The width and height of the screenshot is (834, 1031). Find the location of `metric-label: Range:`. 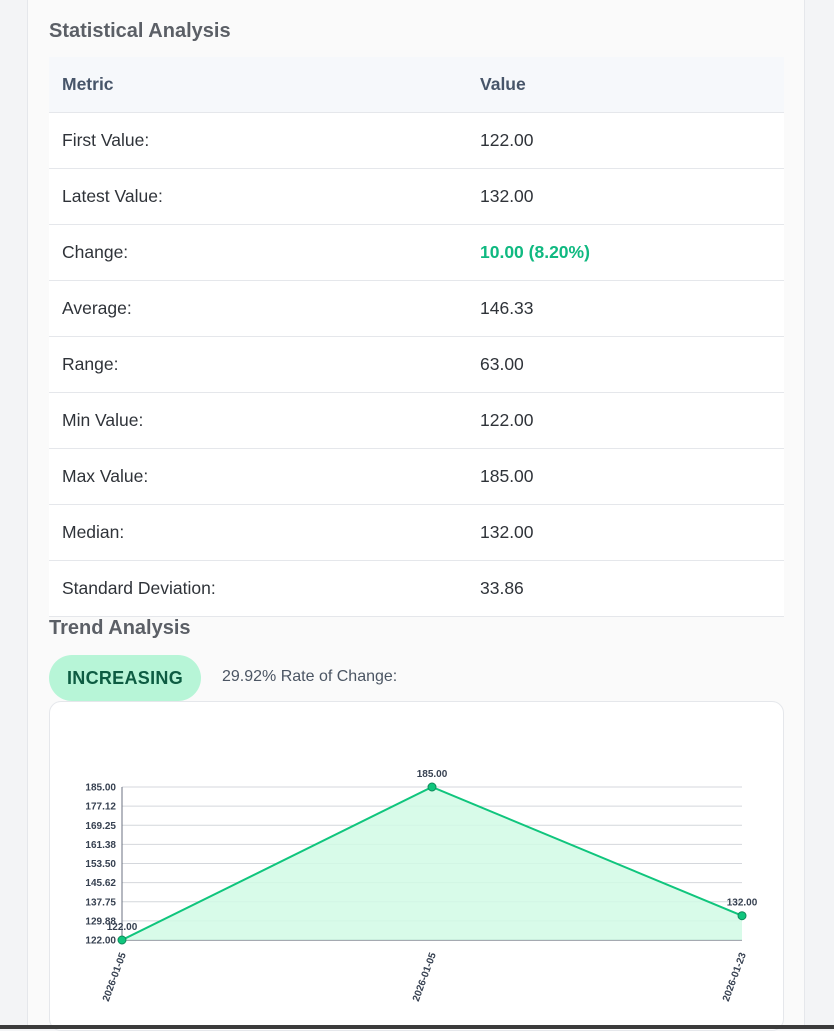

metric-label: Range: is located at coordinates (258, 364).